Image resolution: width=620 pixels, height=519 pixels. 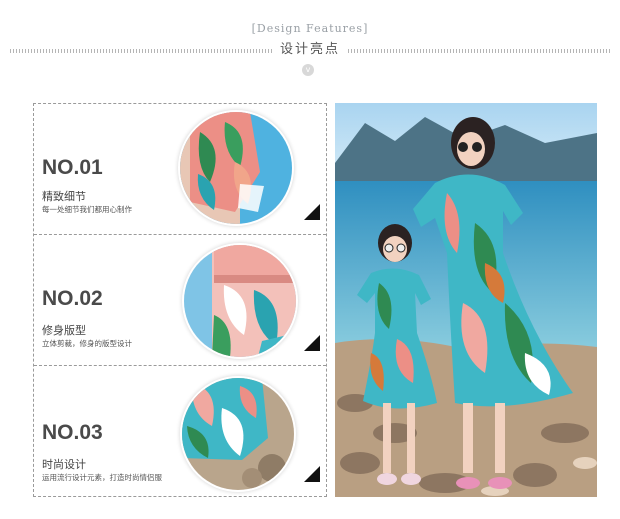 I want to click on feature-title: 时尚设计, so click(x=64, y=464).